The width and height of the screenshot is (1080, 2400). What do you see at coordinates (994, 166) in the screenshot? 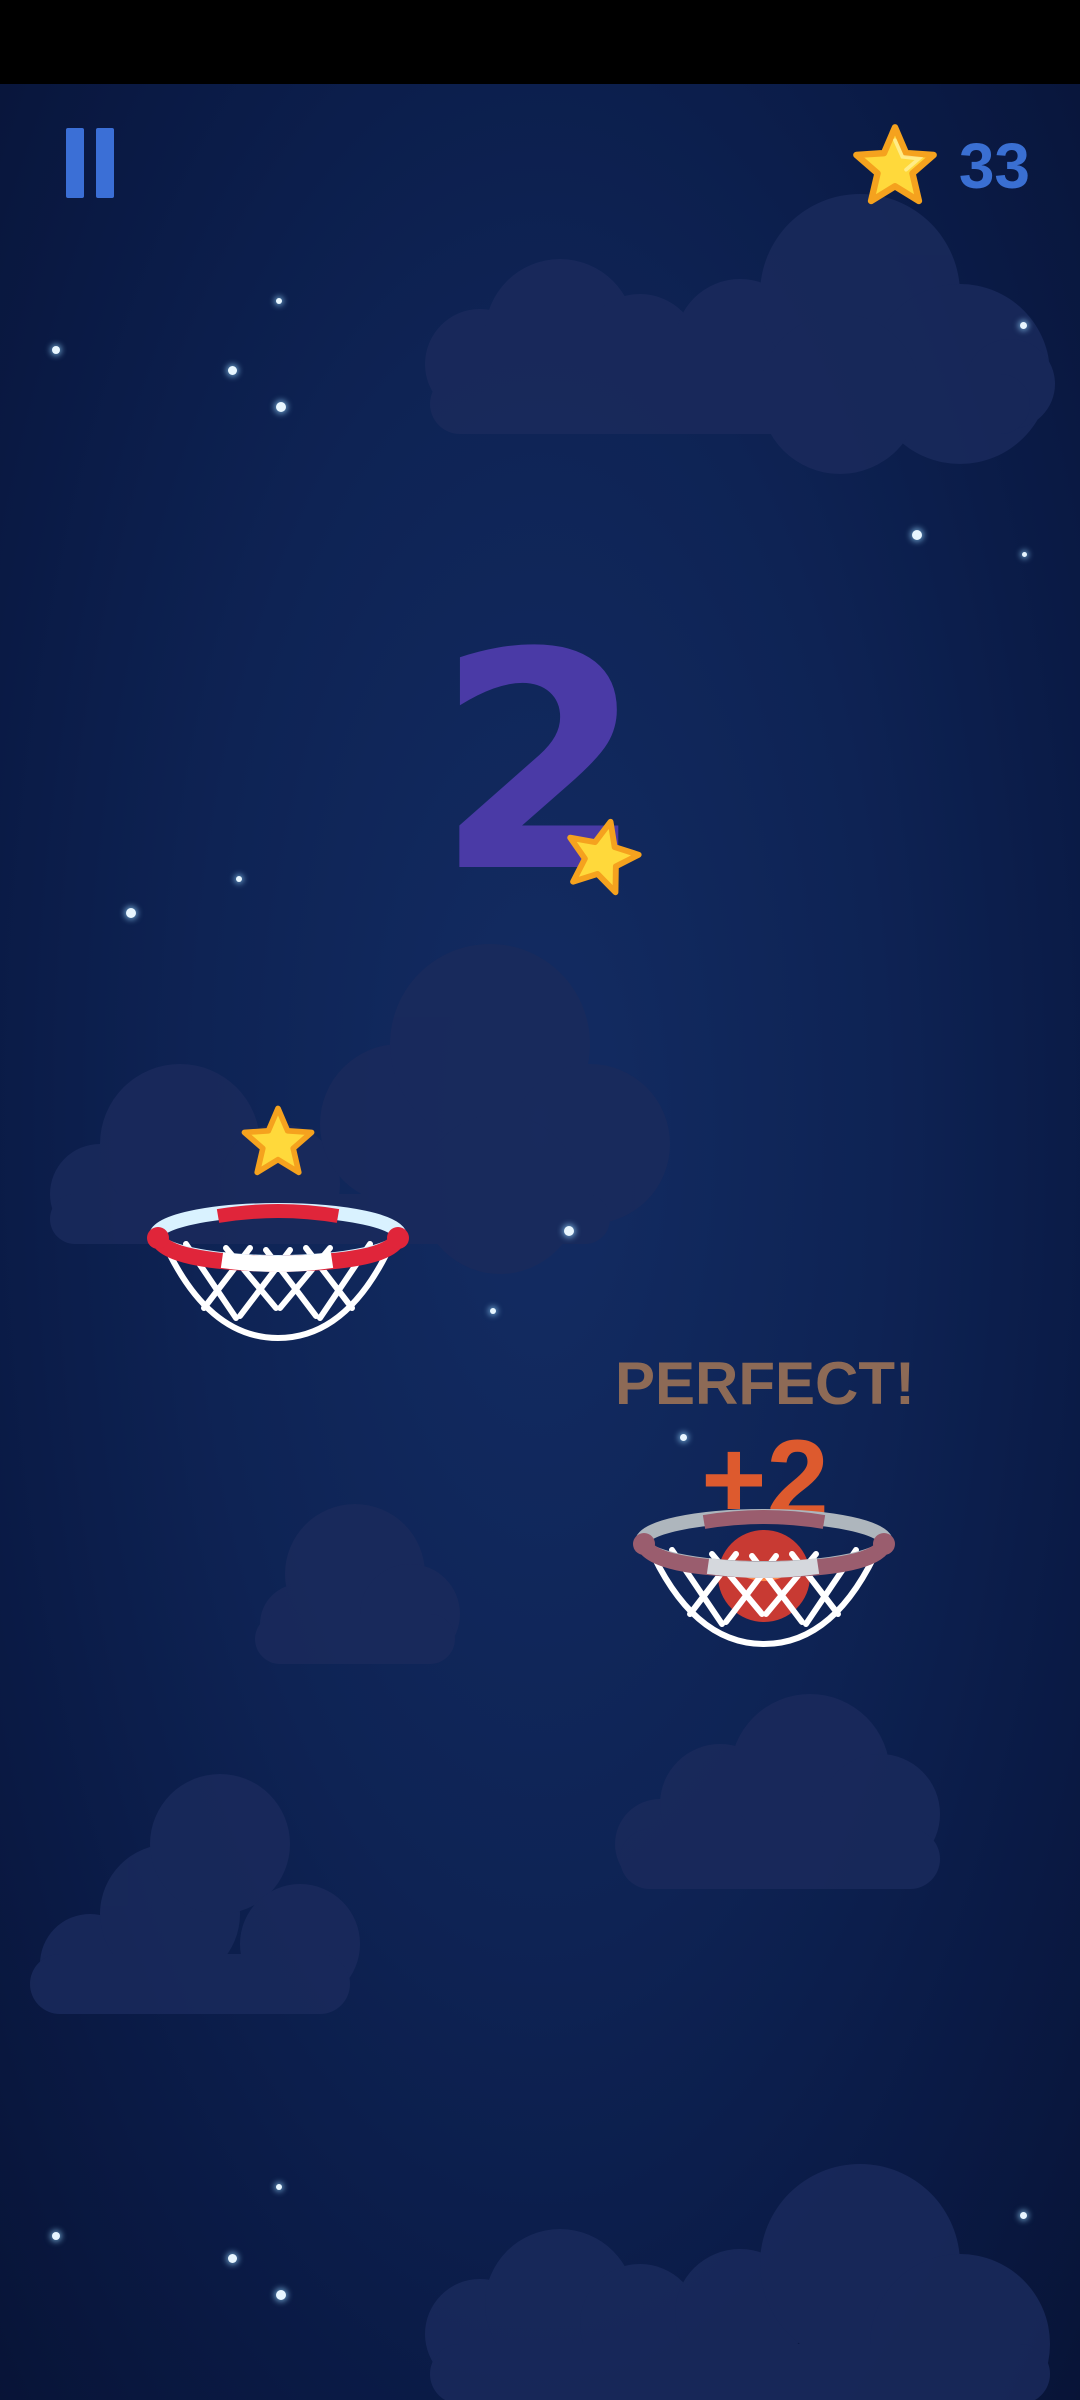
I see `coin-count: 33` at bounding box center [994, 166].